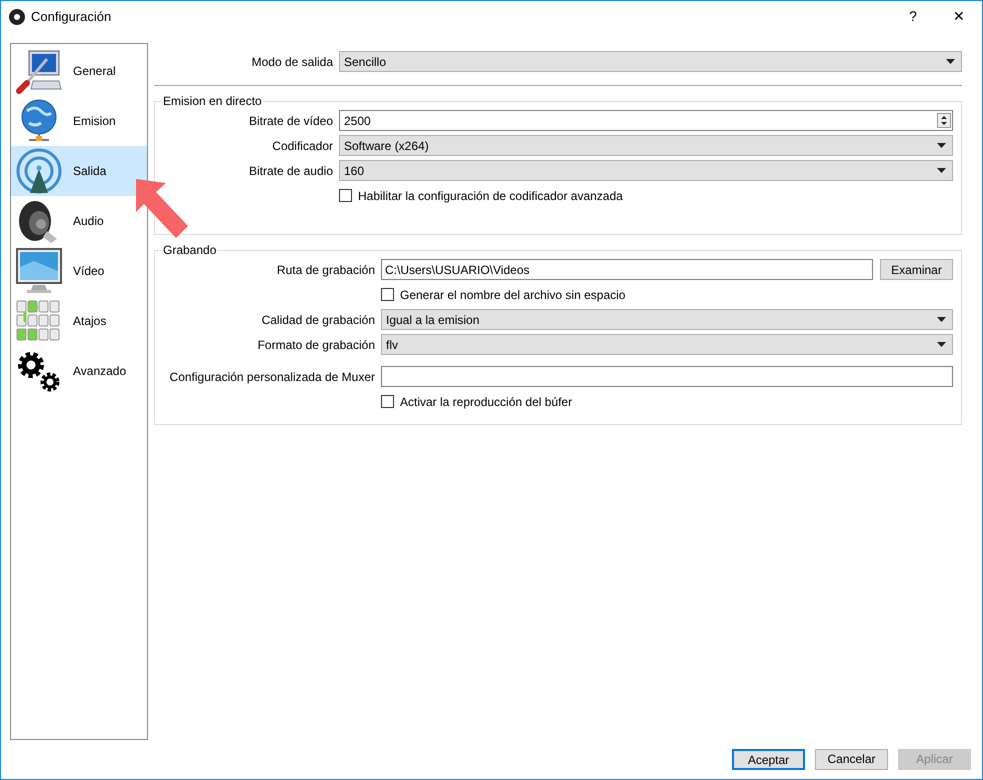  What do you see at coordinates (212, 101) in the screenshot?
I see `group-title: Emision en directo` at bounding box center [212, 101].